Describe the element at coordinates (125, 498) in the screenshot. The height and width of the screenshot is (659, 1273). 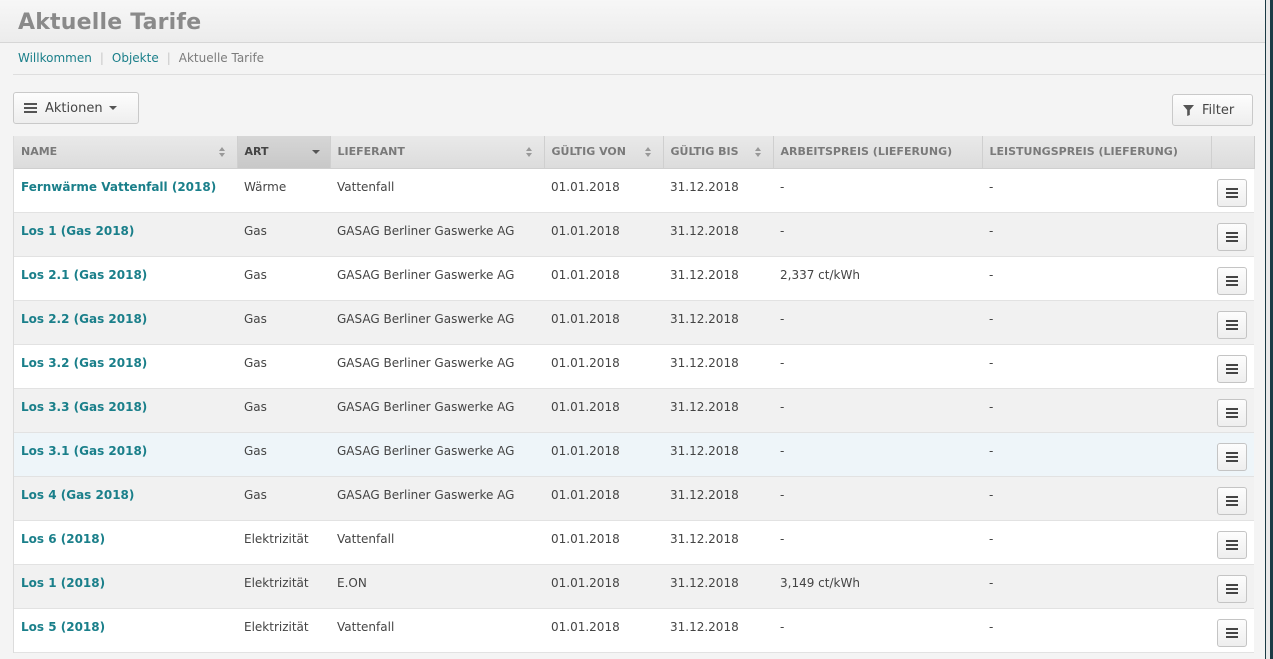
I see `cell-name: Los 4 (Gas 2018)` at that location.